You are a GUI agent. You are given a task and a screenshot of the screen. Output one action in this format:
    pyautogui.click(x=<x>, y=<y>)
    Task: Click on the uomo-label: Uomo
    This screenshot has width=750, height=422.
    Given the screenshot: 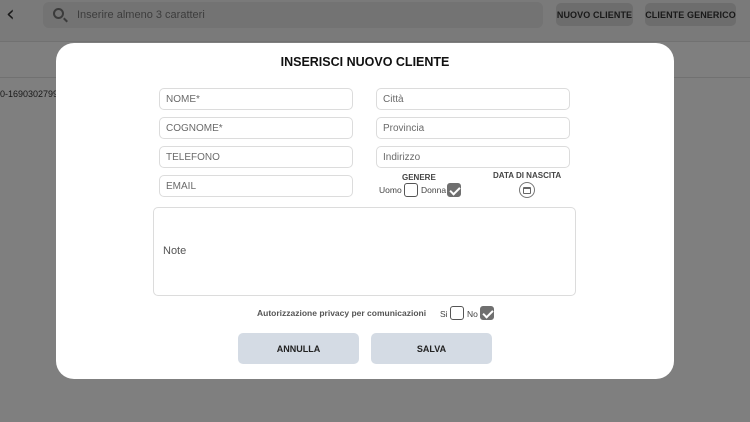 What is the action you would take?
    pyautogui.click(x=390, y=190)
    